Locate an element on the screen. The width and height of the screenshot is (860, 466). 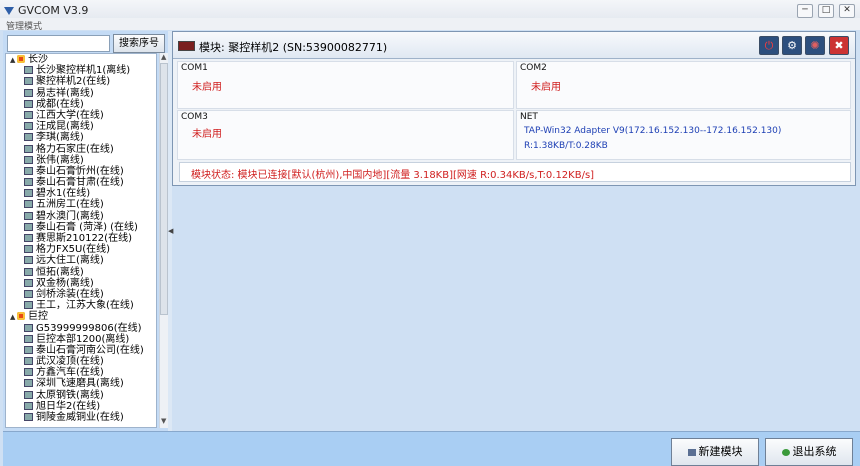
tree-item: 江西大学(在线) is located at coordinates (81, 115).